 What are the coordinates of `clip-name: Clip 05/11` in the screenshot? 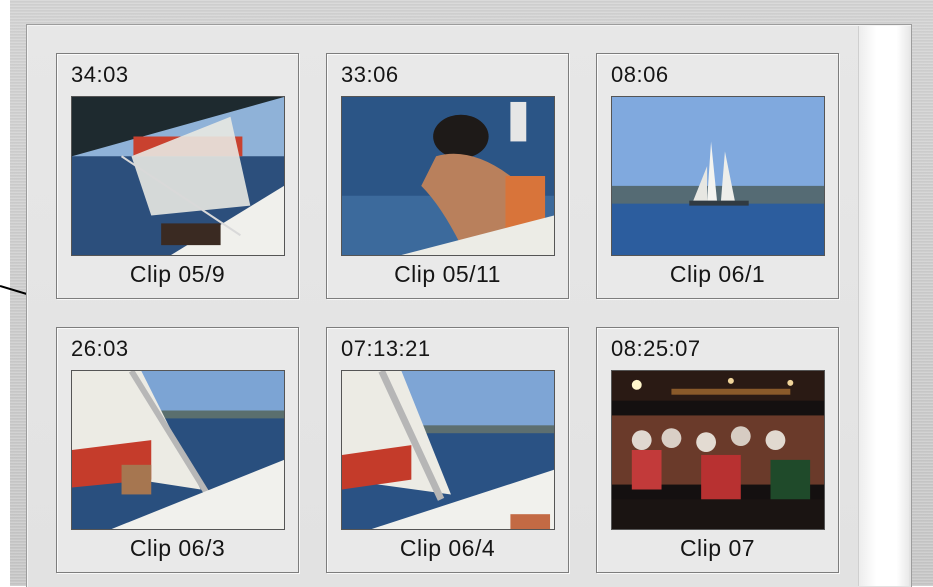 It's located at (447, 274).